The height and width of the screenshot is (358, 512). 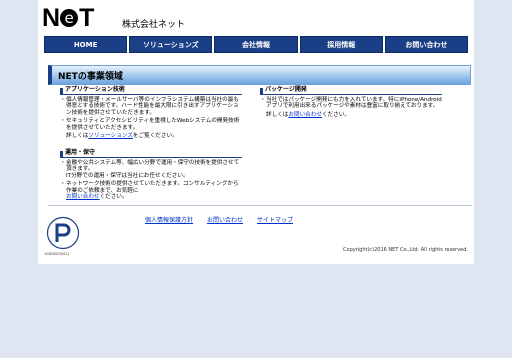 What do you see at coordinates (169, 219) in the screenshot?
I see `footer-privacy-link: 個人情報保護方針` at bounding box center [169, 219].